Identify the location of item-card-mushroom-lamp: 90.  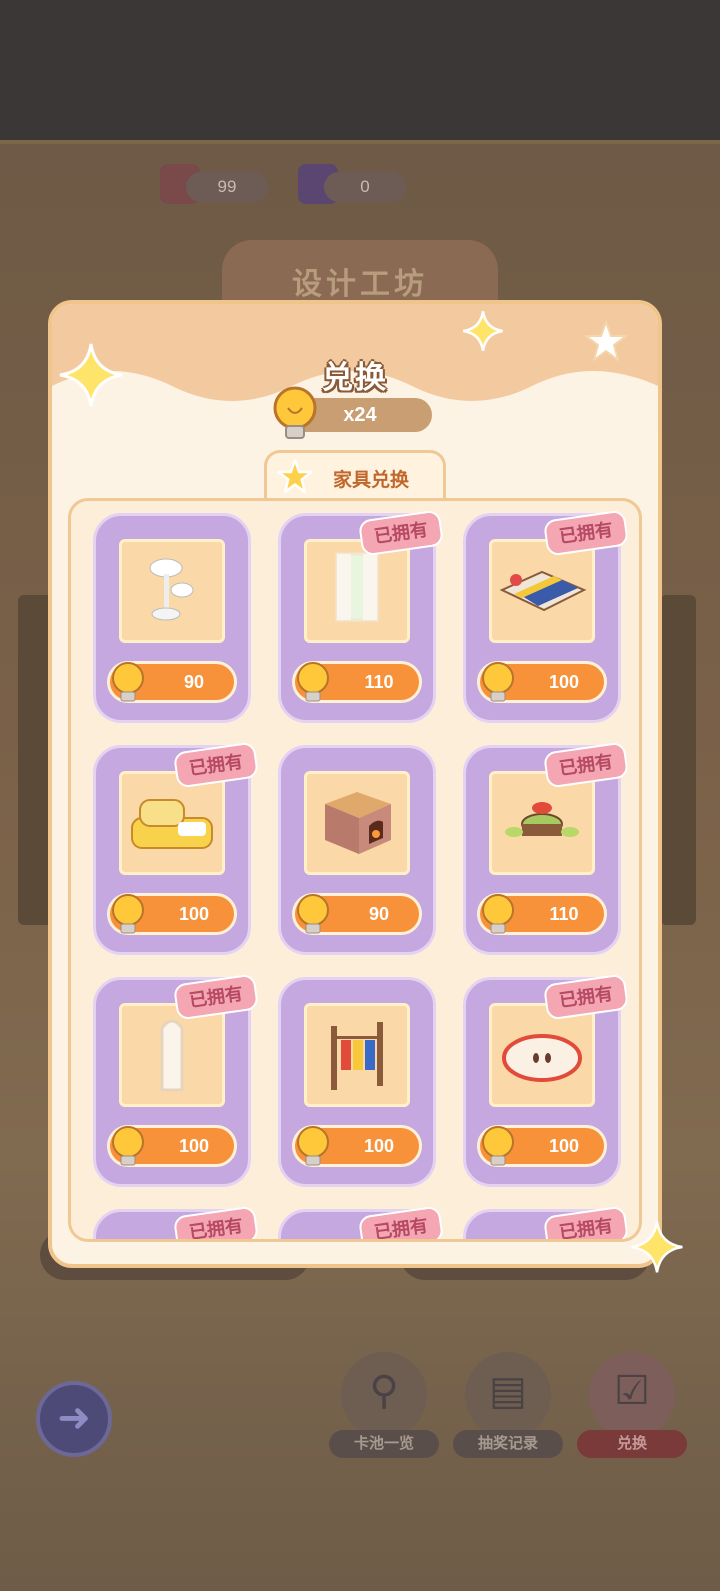
(172, 618).